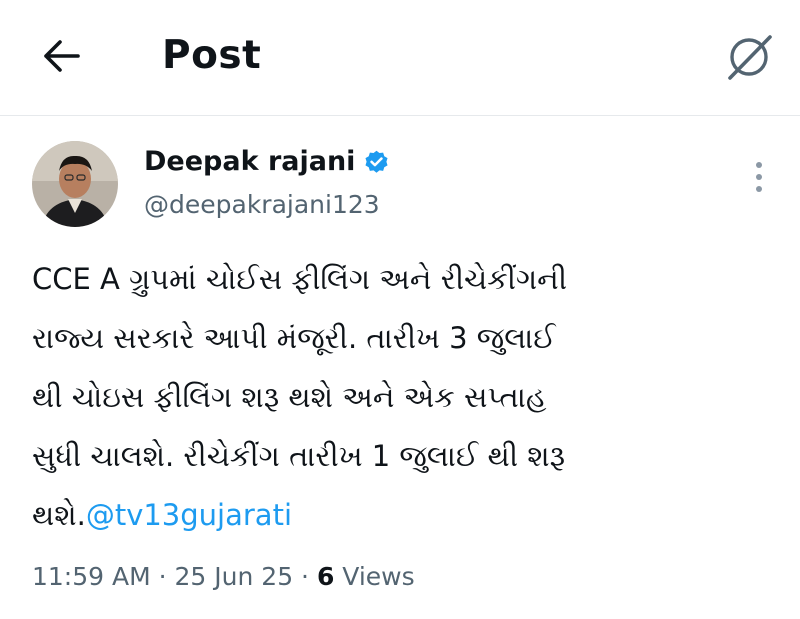  I want to click on author-name: Deepak rajani, so click(267, 162).